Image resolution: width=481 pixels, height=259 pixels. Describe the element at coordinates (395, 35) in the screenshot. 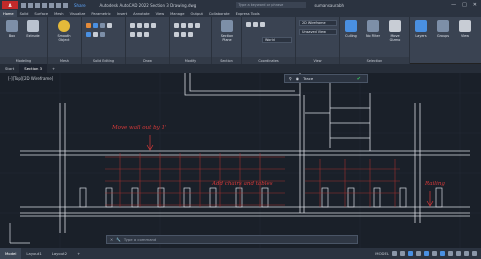

I see `move-gizmo-button: Move Gizmo` at that location.